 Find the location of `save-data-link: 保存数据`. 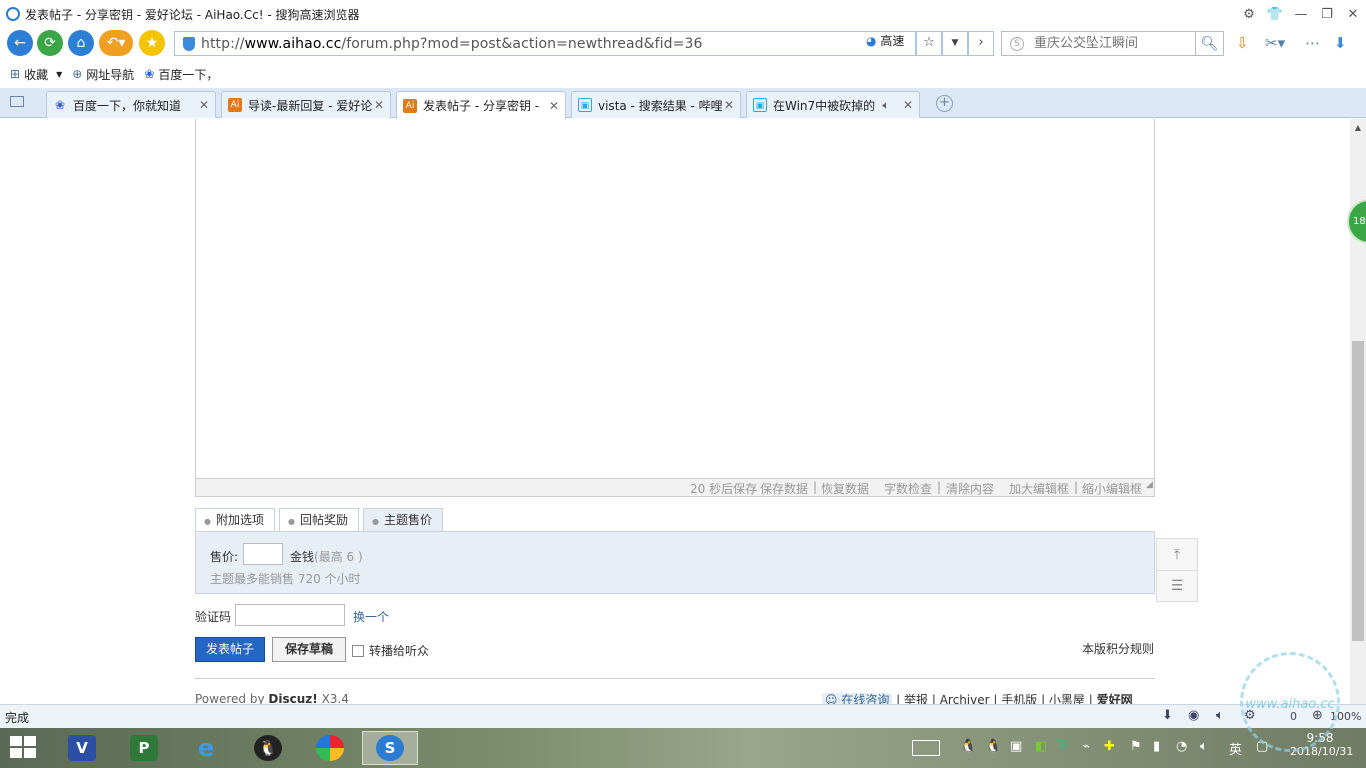

save-data-link: 保存数据 is located at coordinates (784, 488).